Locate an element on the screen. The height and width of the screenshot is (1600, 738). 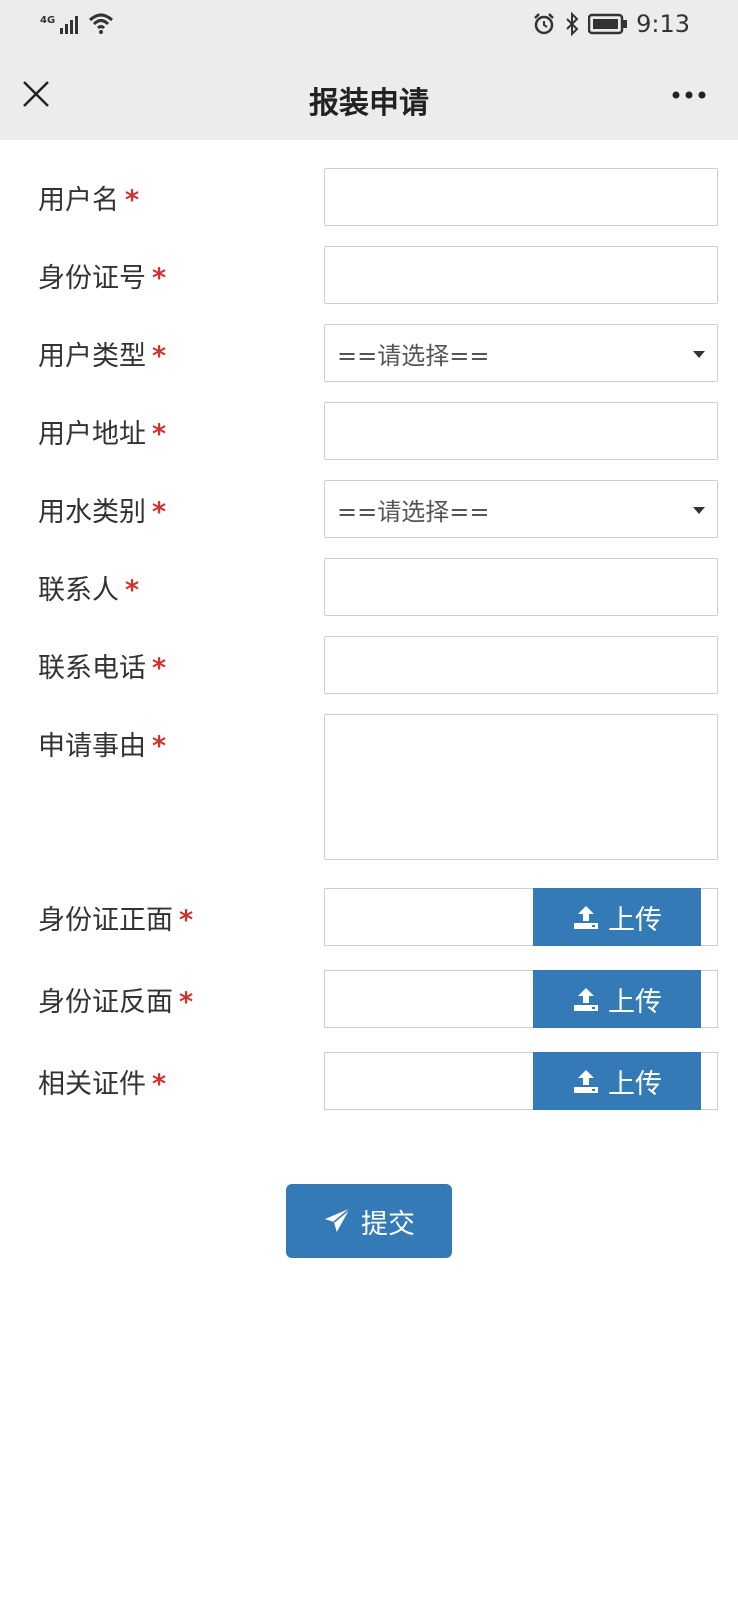
submit-button: 提交 is located at coordinates (369, 1221).